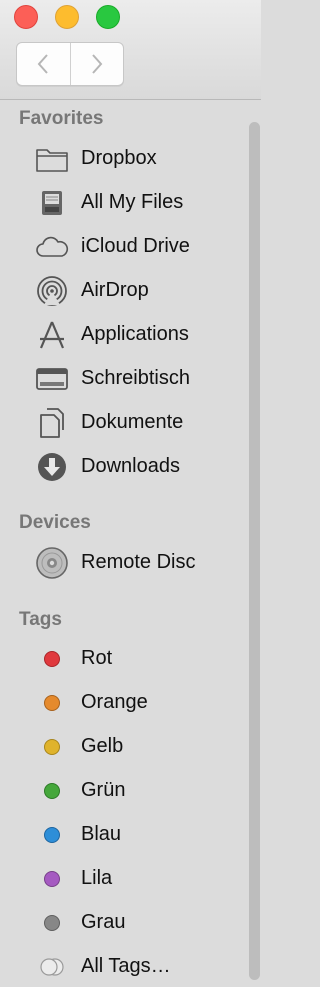 The image size is (320, 987). I want to click on forward-button, so click(96, 64).